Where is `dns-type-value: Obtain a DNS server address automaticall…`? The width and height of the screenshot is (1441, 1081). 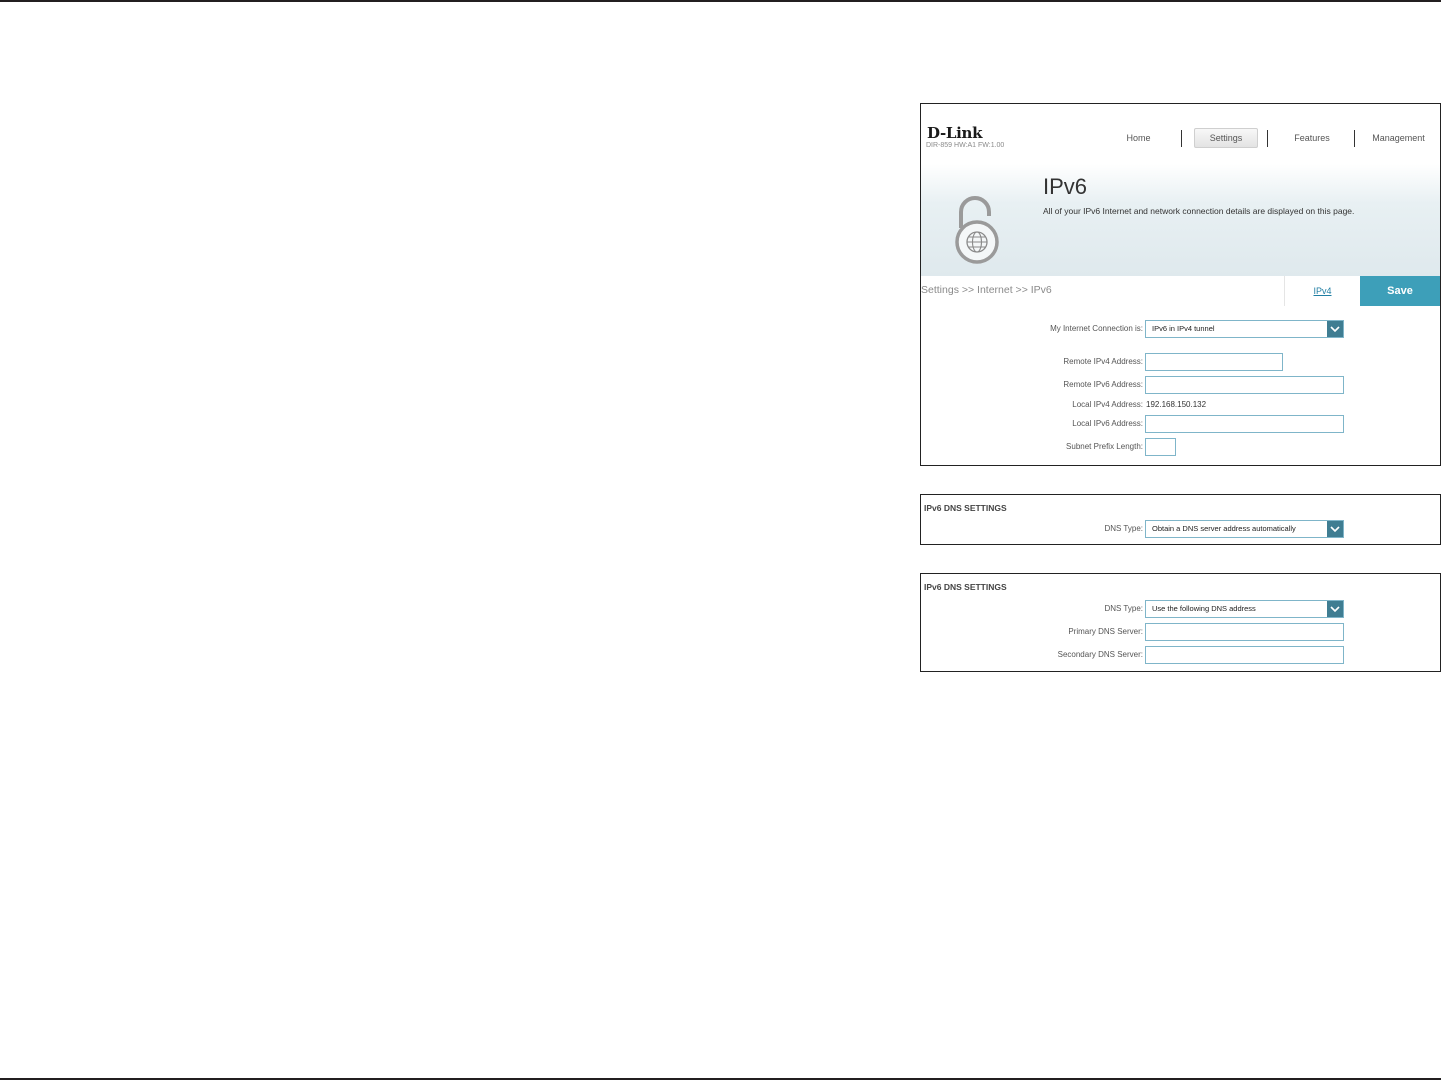
dns-type-value: Obtain a DNS server address automaticall… is located at coordinates (1224, 528).